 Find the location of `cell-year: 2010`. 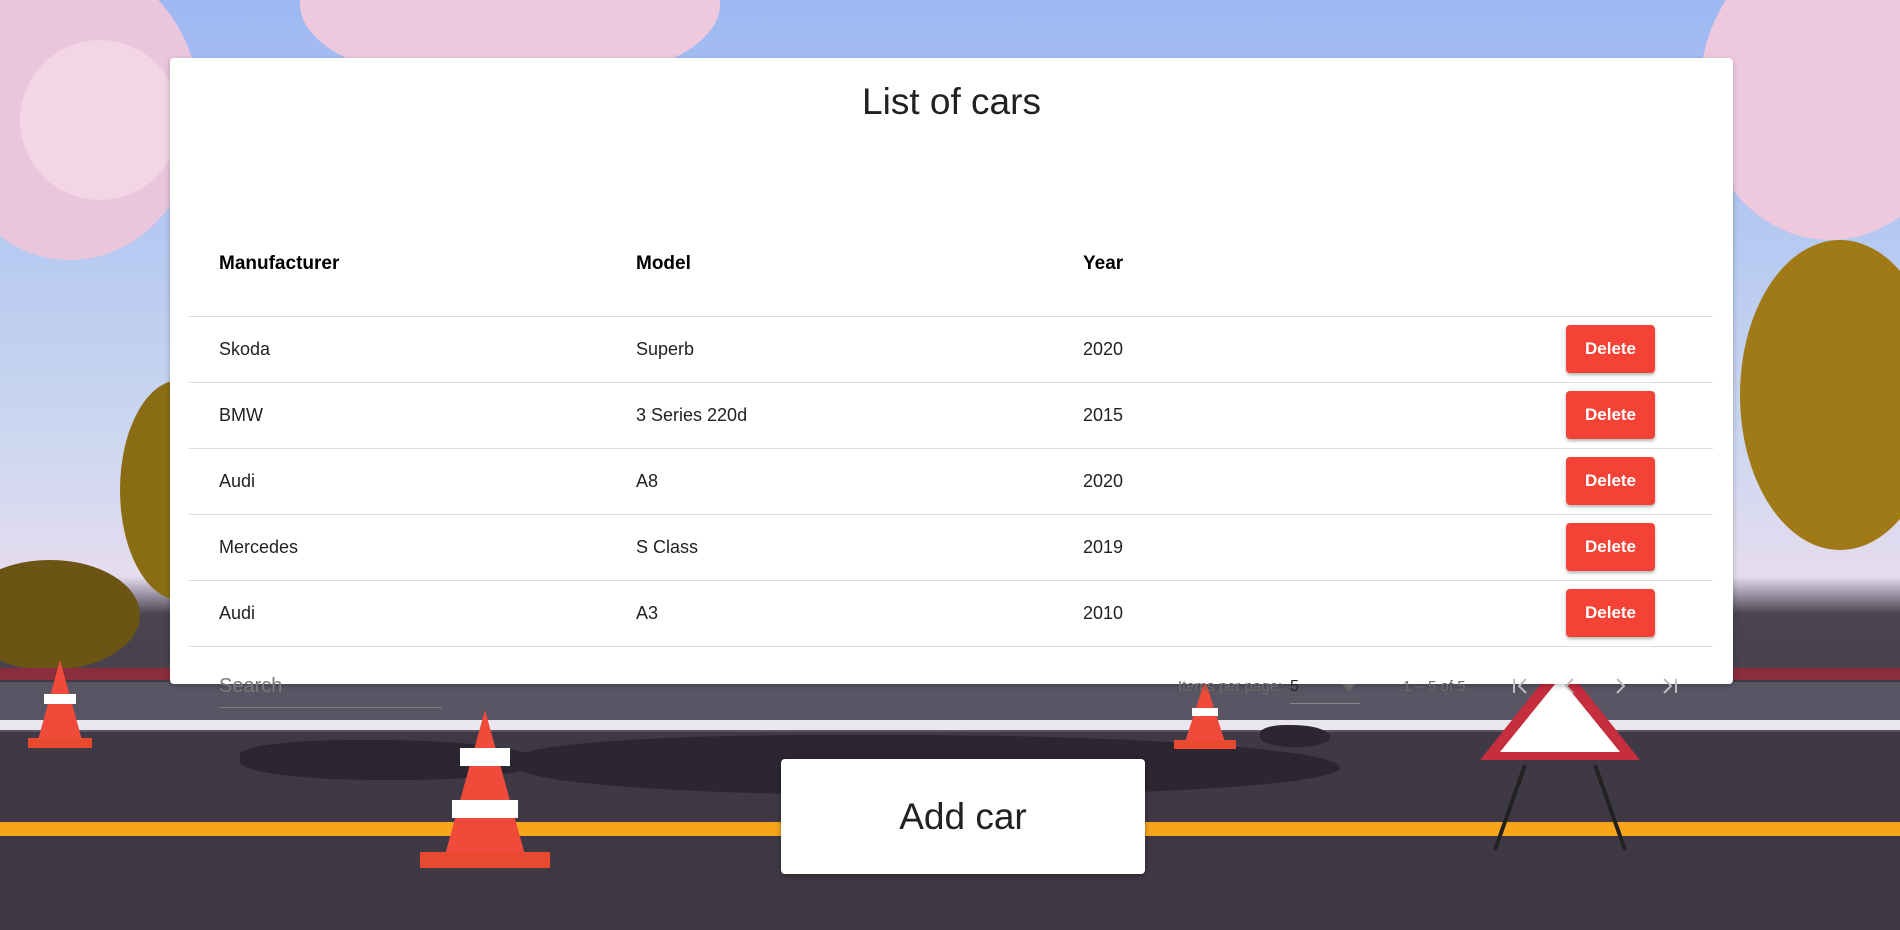

cell-year: 2010 is located at coordinates (1298, 613).